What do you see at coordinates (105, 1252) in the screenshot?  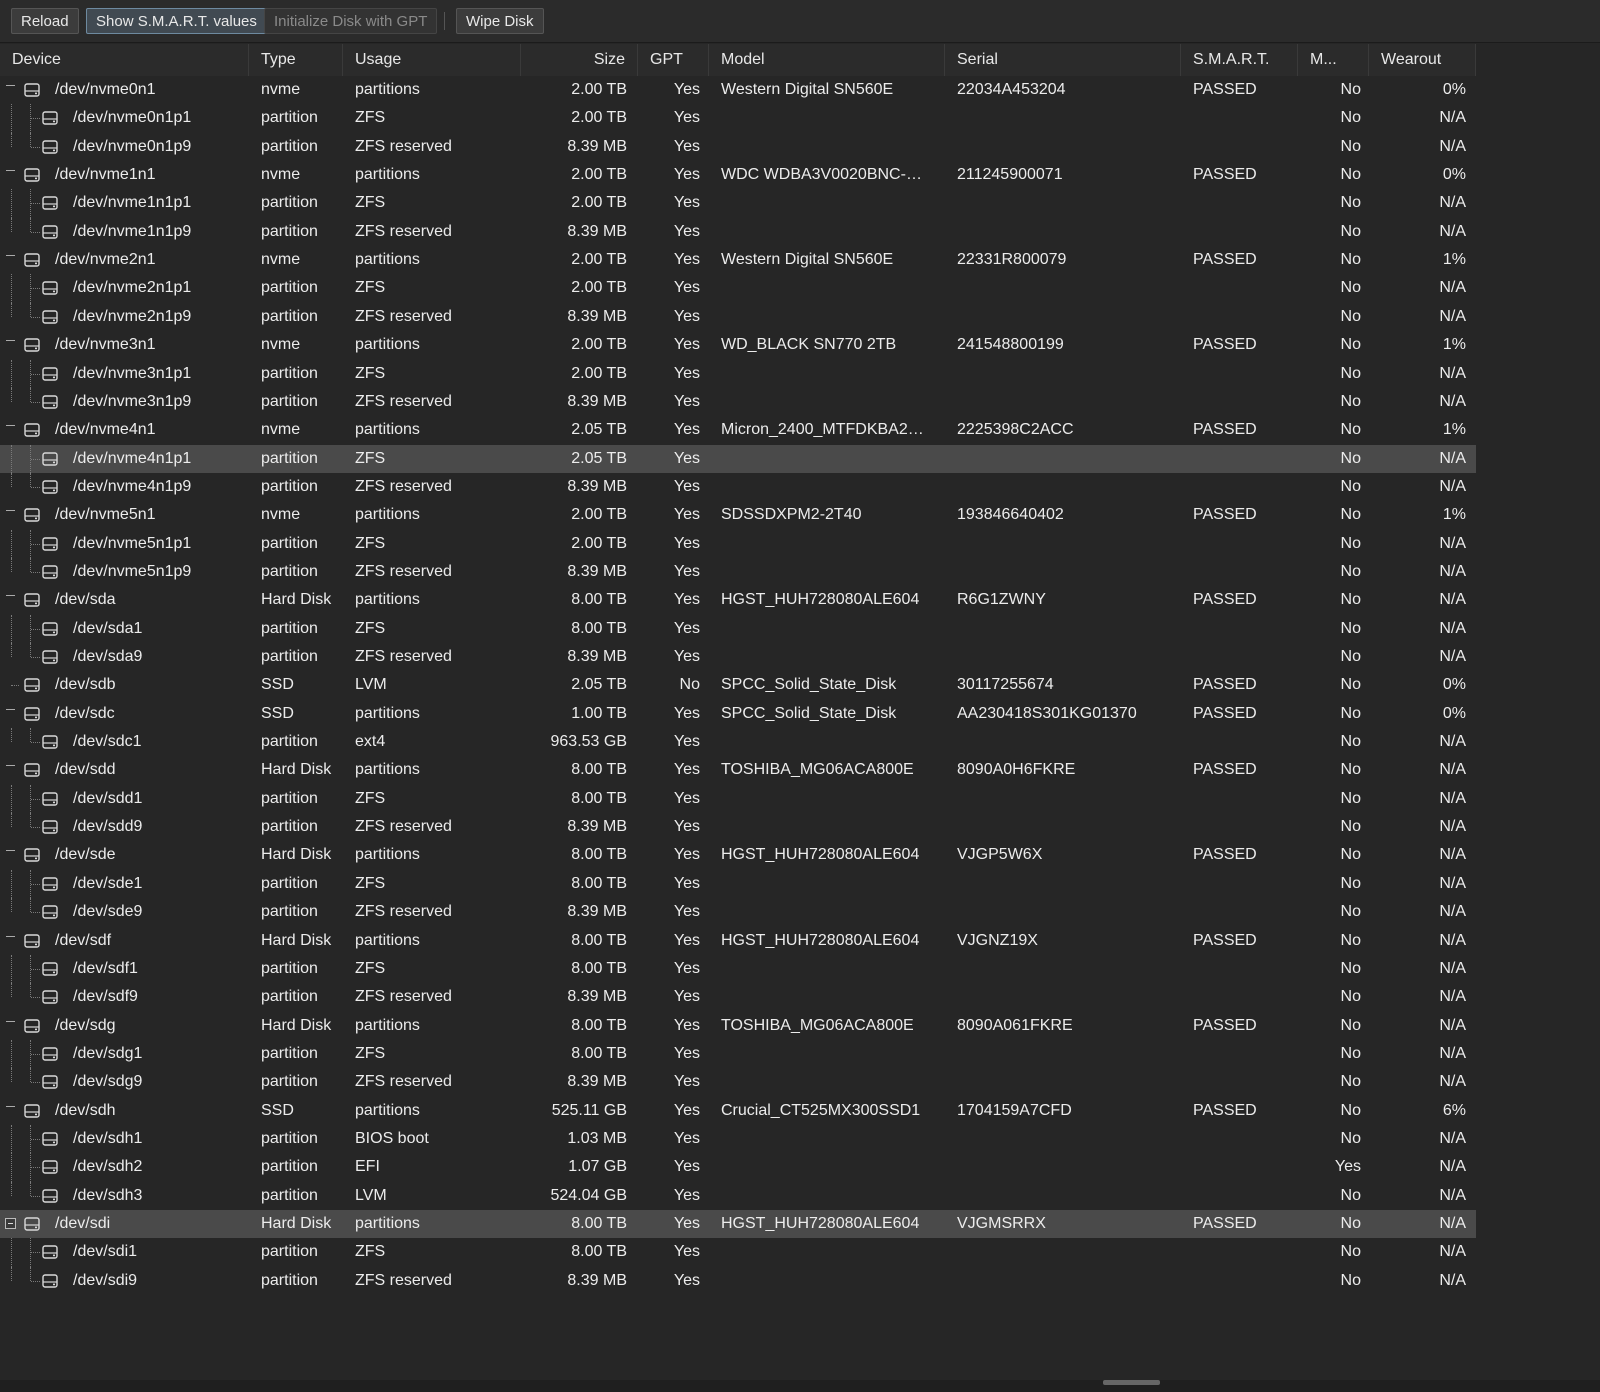 I see `device-cell: /dev/sdi1` at bounding box center [105, 1252].